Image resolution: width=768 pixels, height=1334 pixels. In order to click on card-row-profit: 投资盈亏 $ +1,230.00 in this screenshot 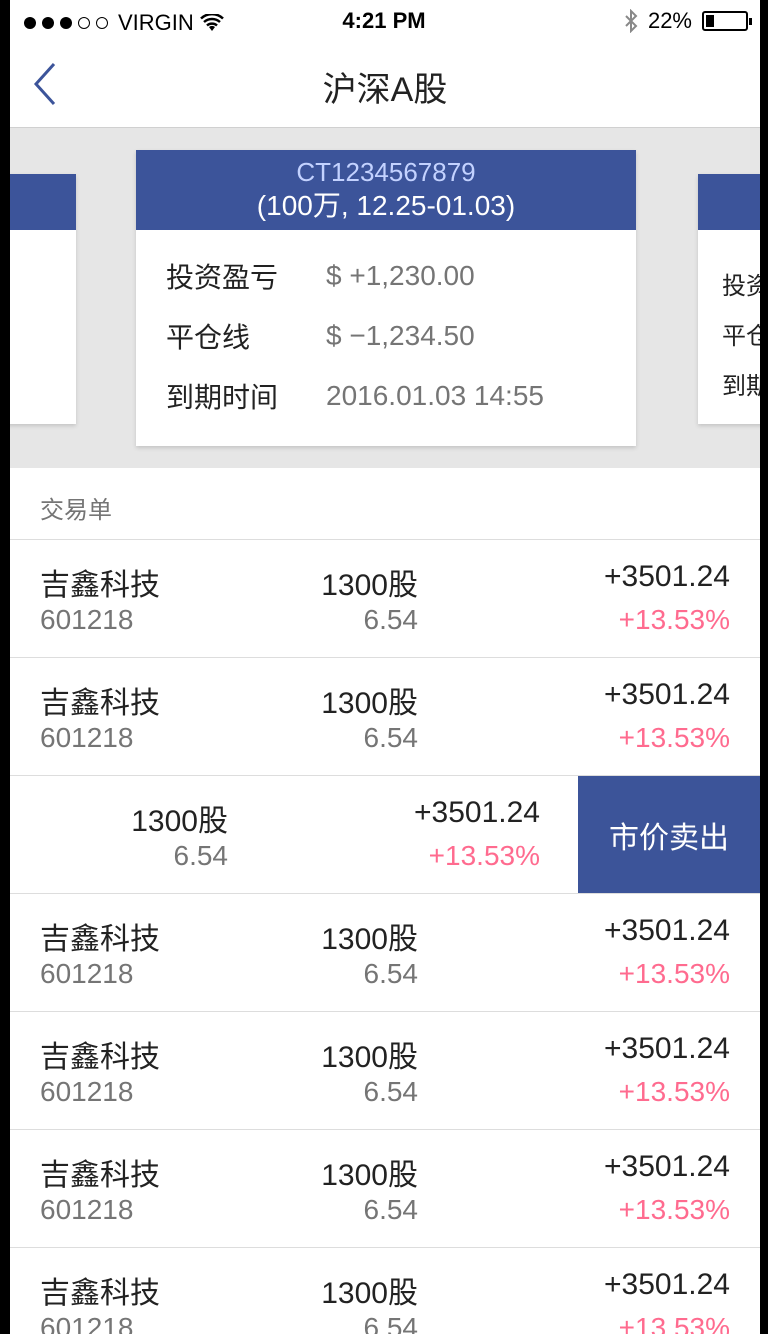, I will do `click(320, 276)`.